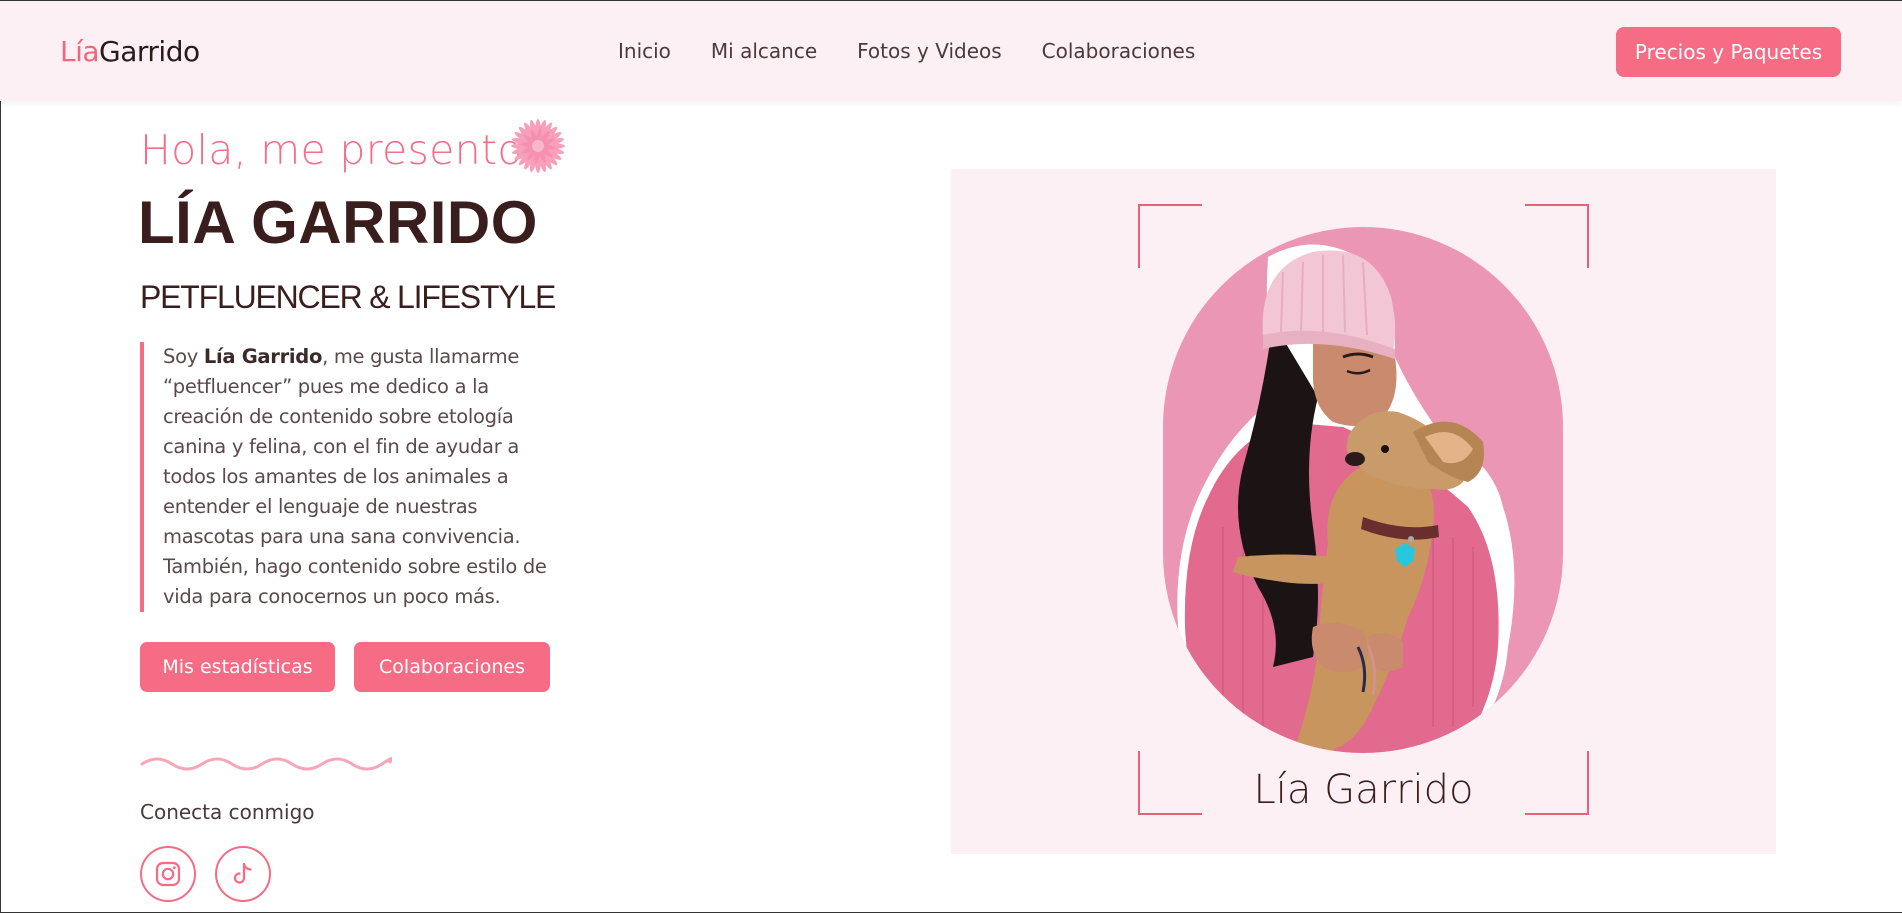  I want to click on nav-mi-alcance: Mi alcance, so click(764, 51).